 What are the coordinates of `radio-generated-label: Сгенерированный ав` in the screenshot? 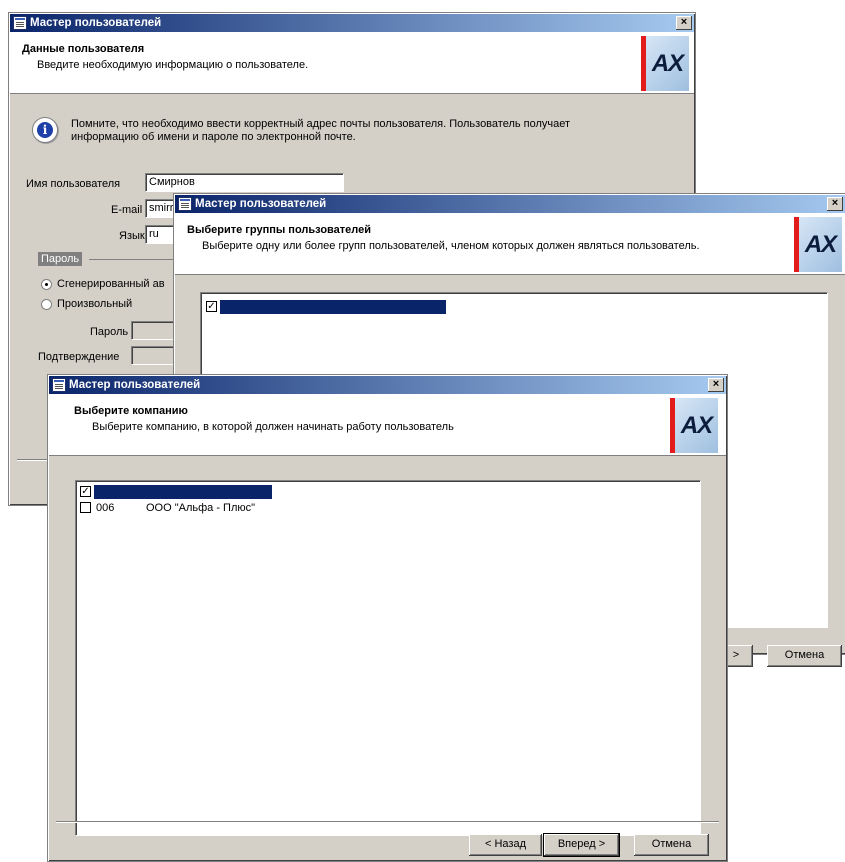 It's located at (111, 284).